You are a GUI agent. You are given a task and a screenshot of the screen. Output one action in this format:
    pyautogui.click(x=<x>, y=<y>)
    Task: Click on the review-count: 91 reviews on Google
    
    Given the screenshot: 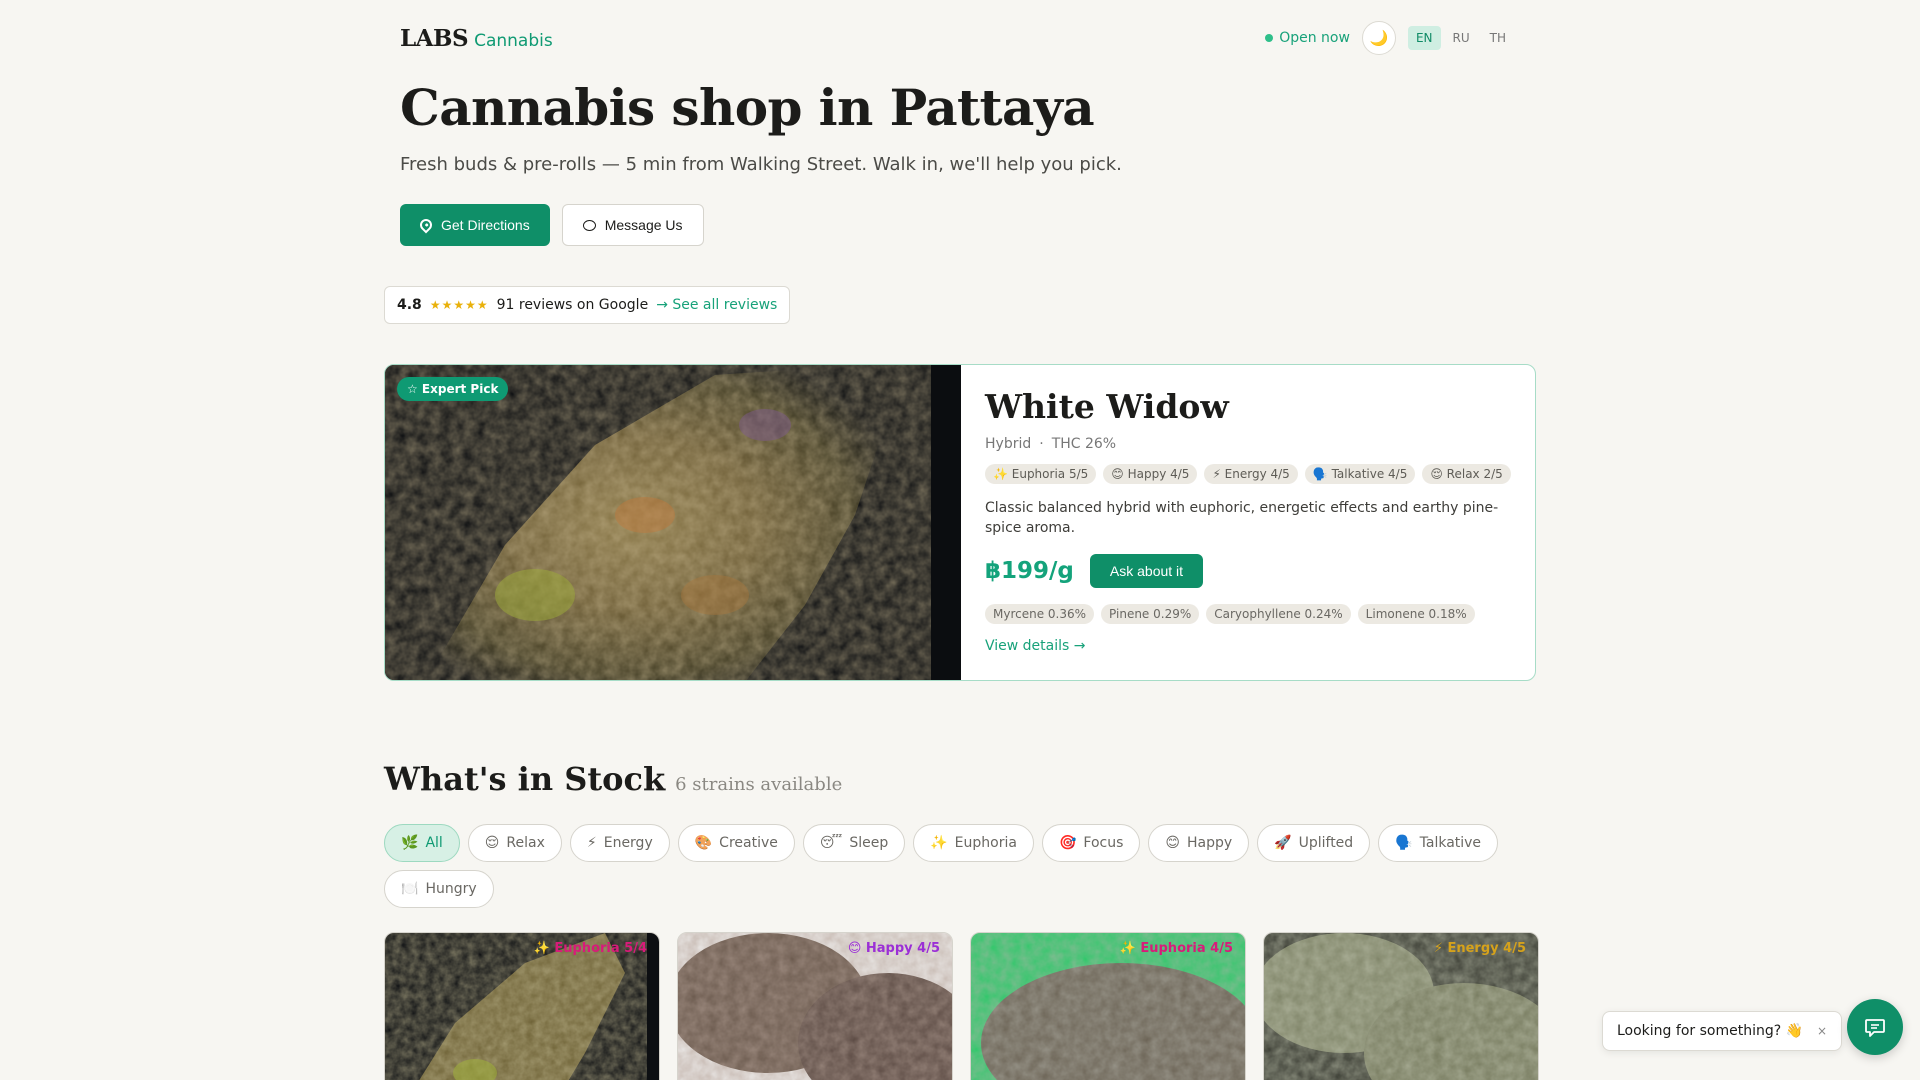 What is the action you would take?
    pyautogui.click(x=572, y=305)
    